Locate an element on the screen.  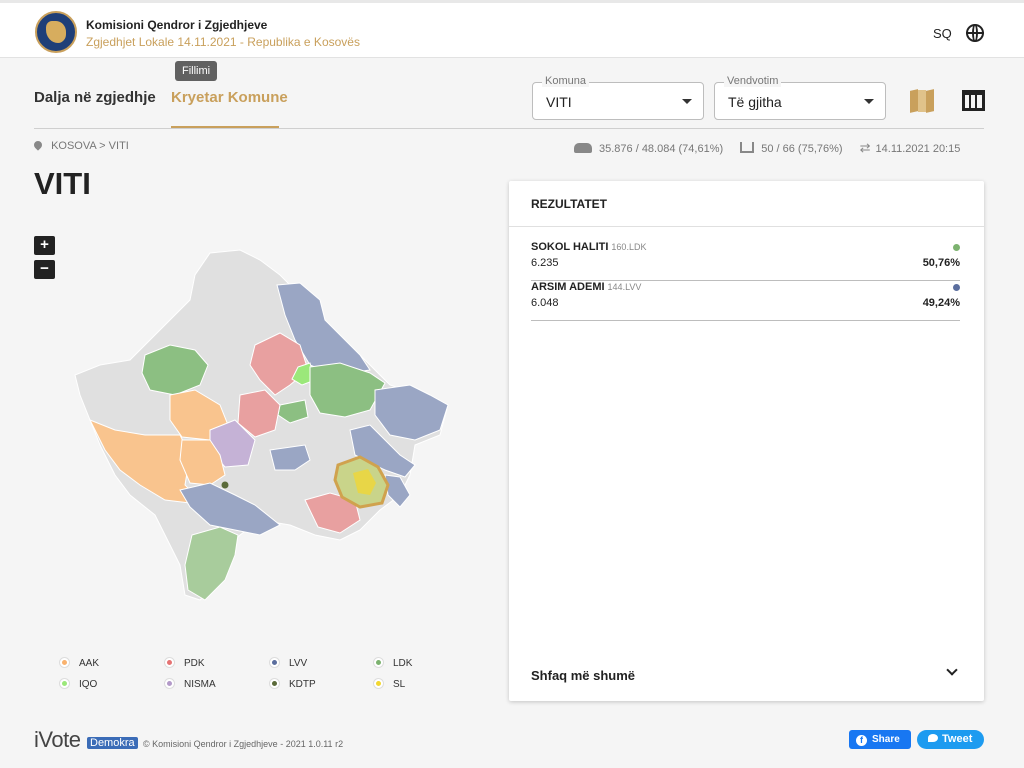
legend-label: KDTP is located at coordinates (302, 684).